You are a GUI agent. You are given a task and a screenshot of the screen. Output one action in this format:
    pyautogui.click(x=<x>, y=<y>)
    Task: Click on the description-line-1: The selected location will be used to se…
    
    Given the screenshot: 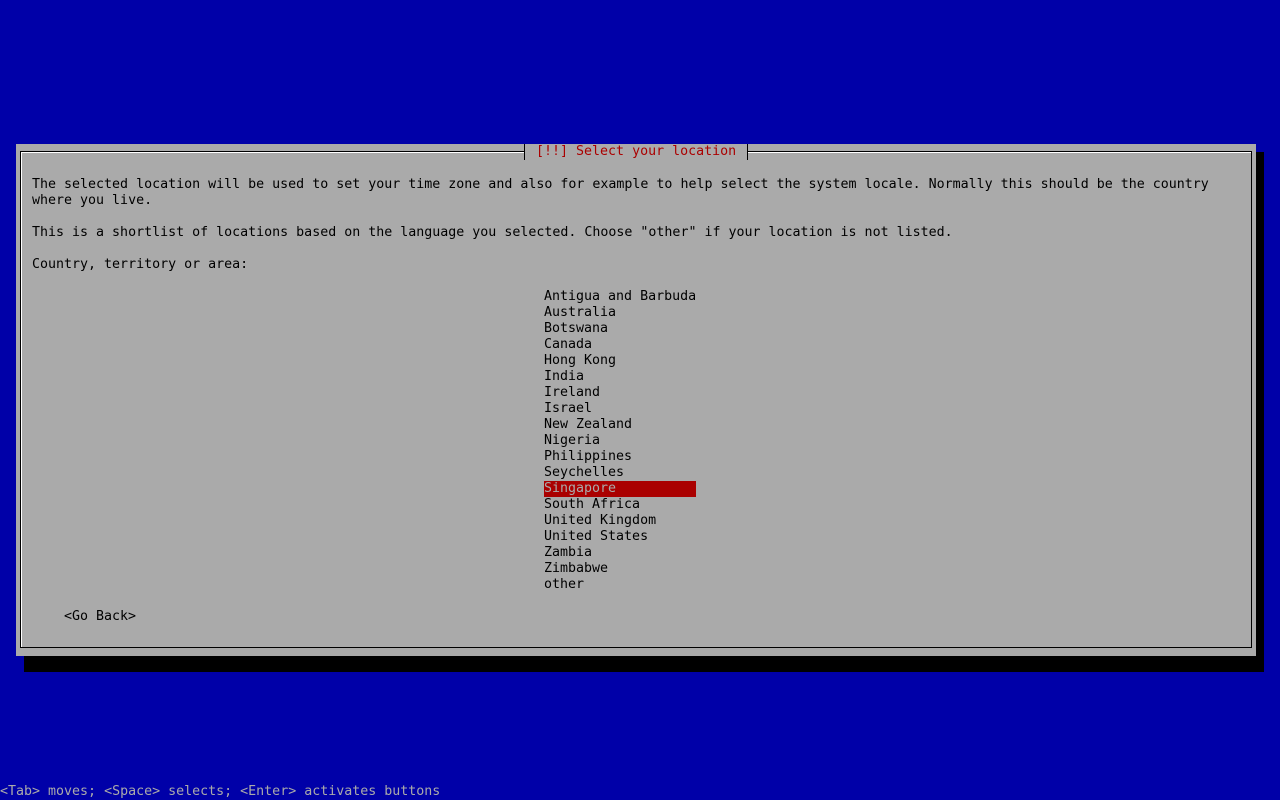 What is the action you would take?
    pyautogui.click(x=620, y=184)
    